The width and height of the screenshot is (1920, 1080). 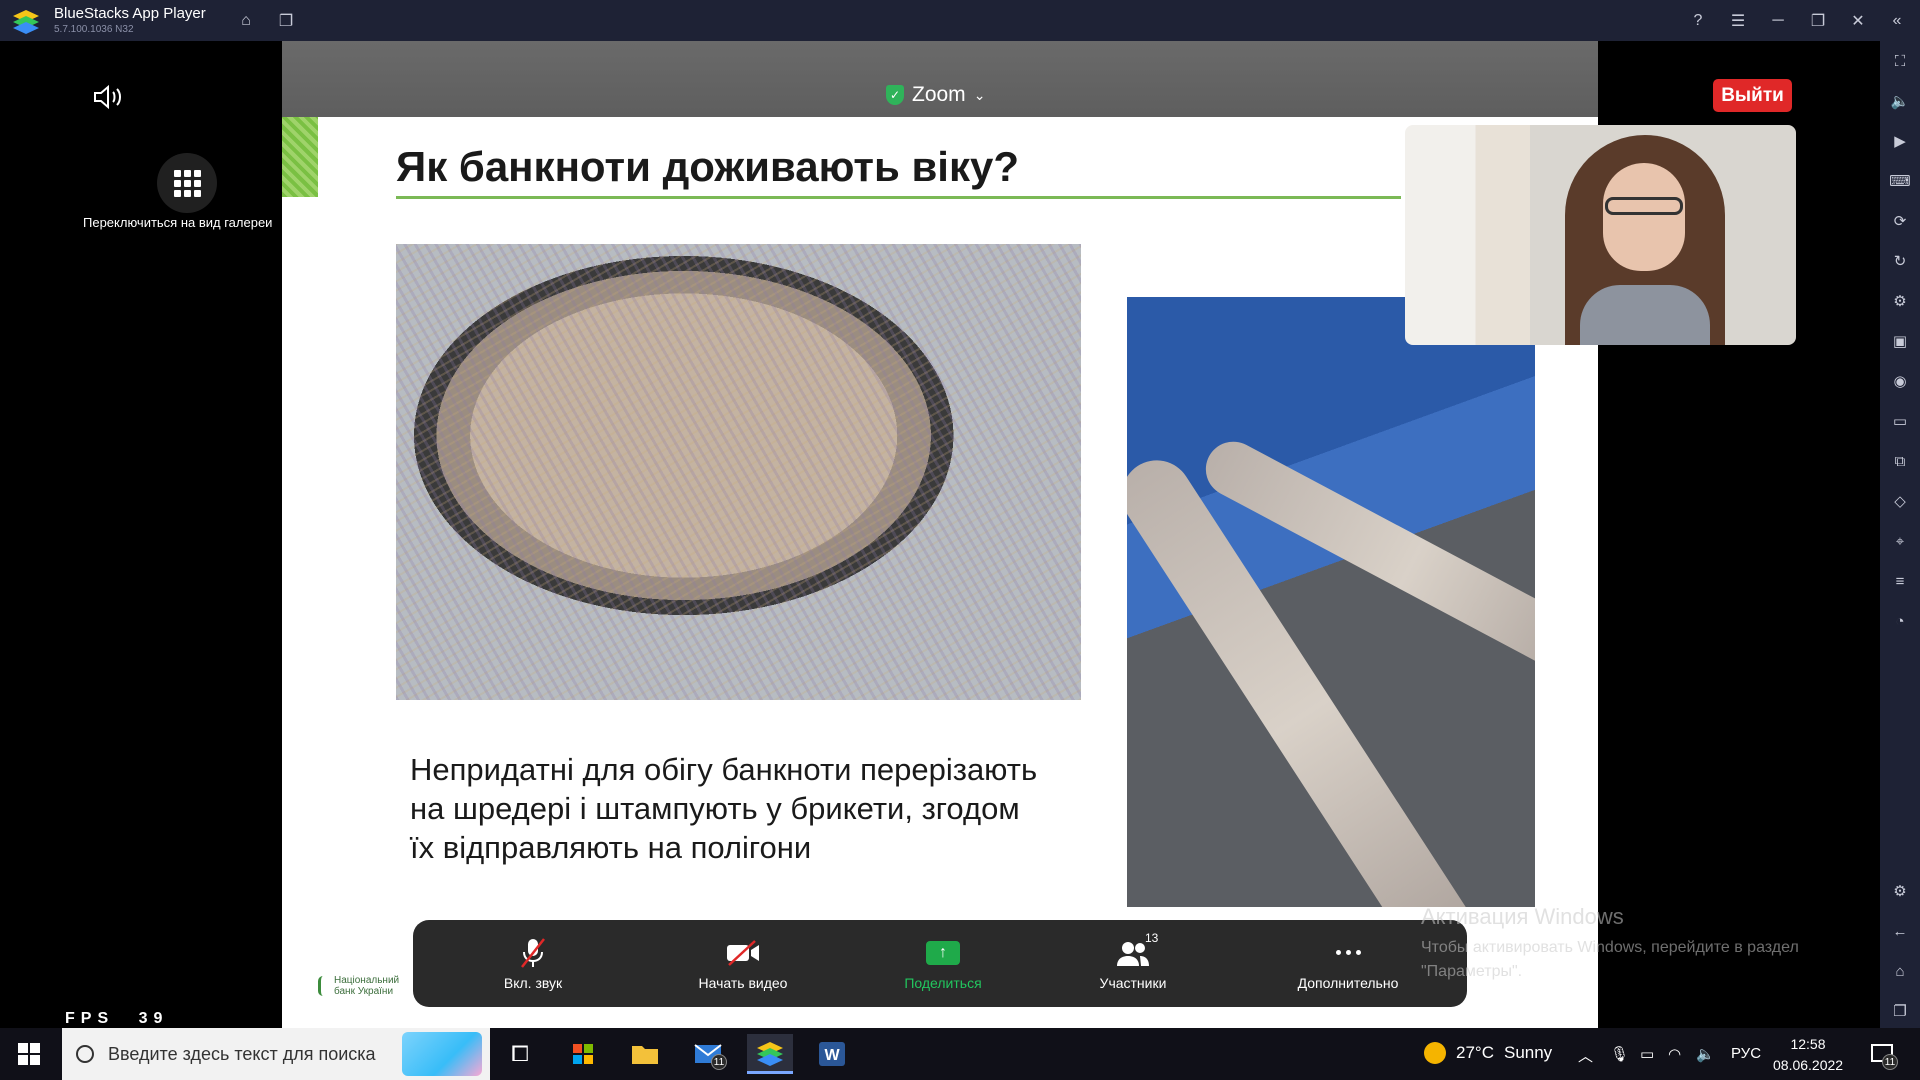 I want to click on participants-button: 13 Участники, so click(x=1133, y=963).